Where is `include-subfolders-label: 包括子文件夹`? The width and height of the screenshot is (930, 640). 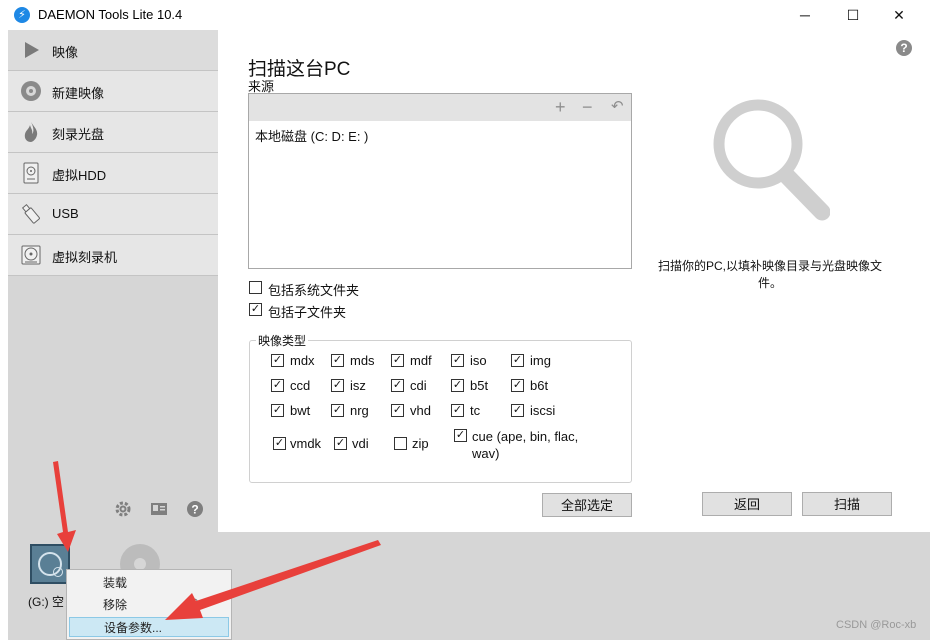
include-subfolders-label: 包括子文件夹 is located at coordinates (307, 312).